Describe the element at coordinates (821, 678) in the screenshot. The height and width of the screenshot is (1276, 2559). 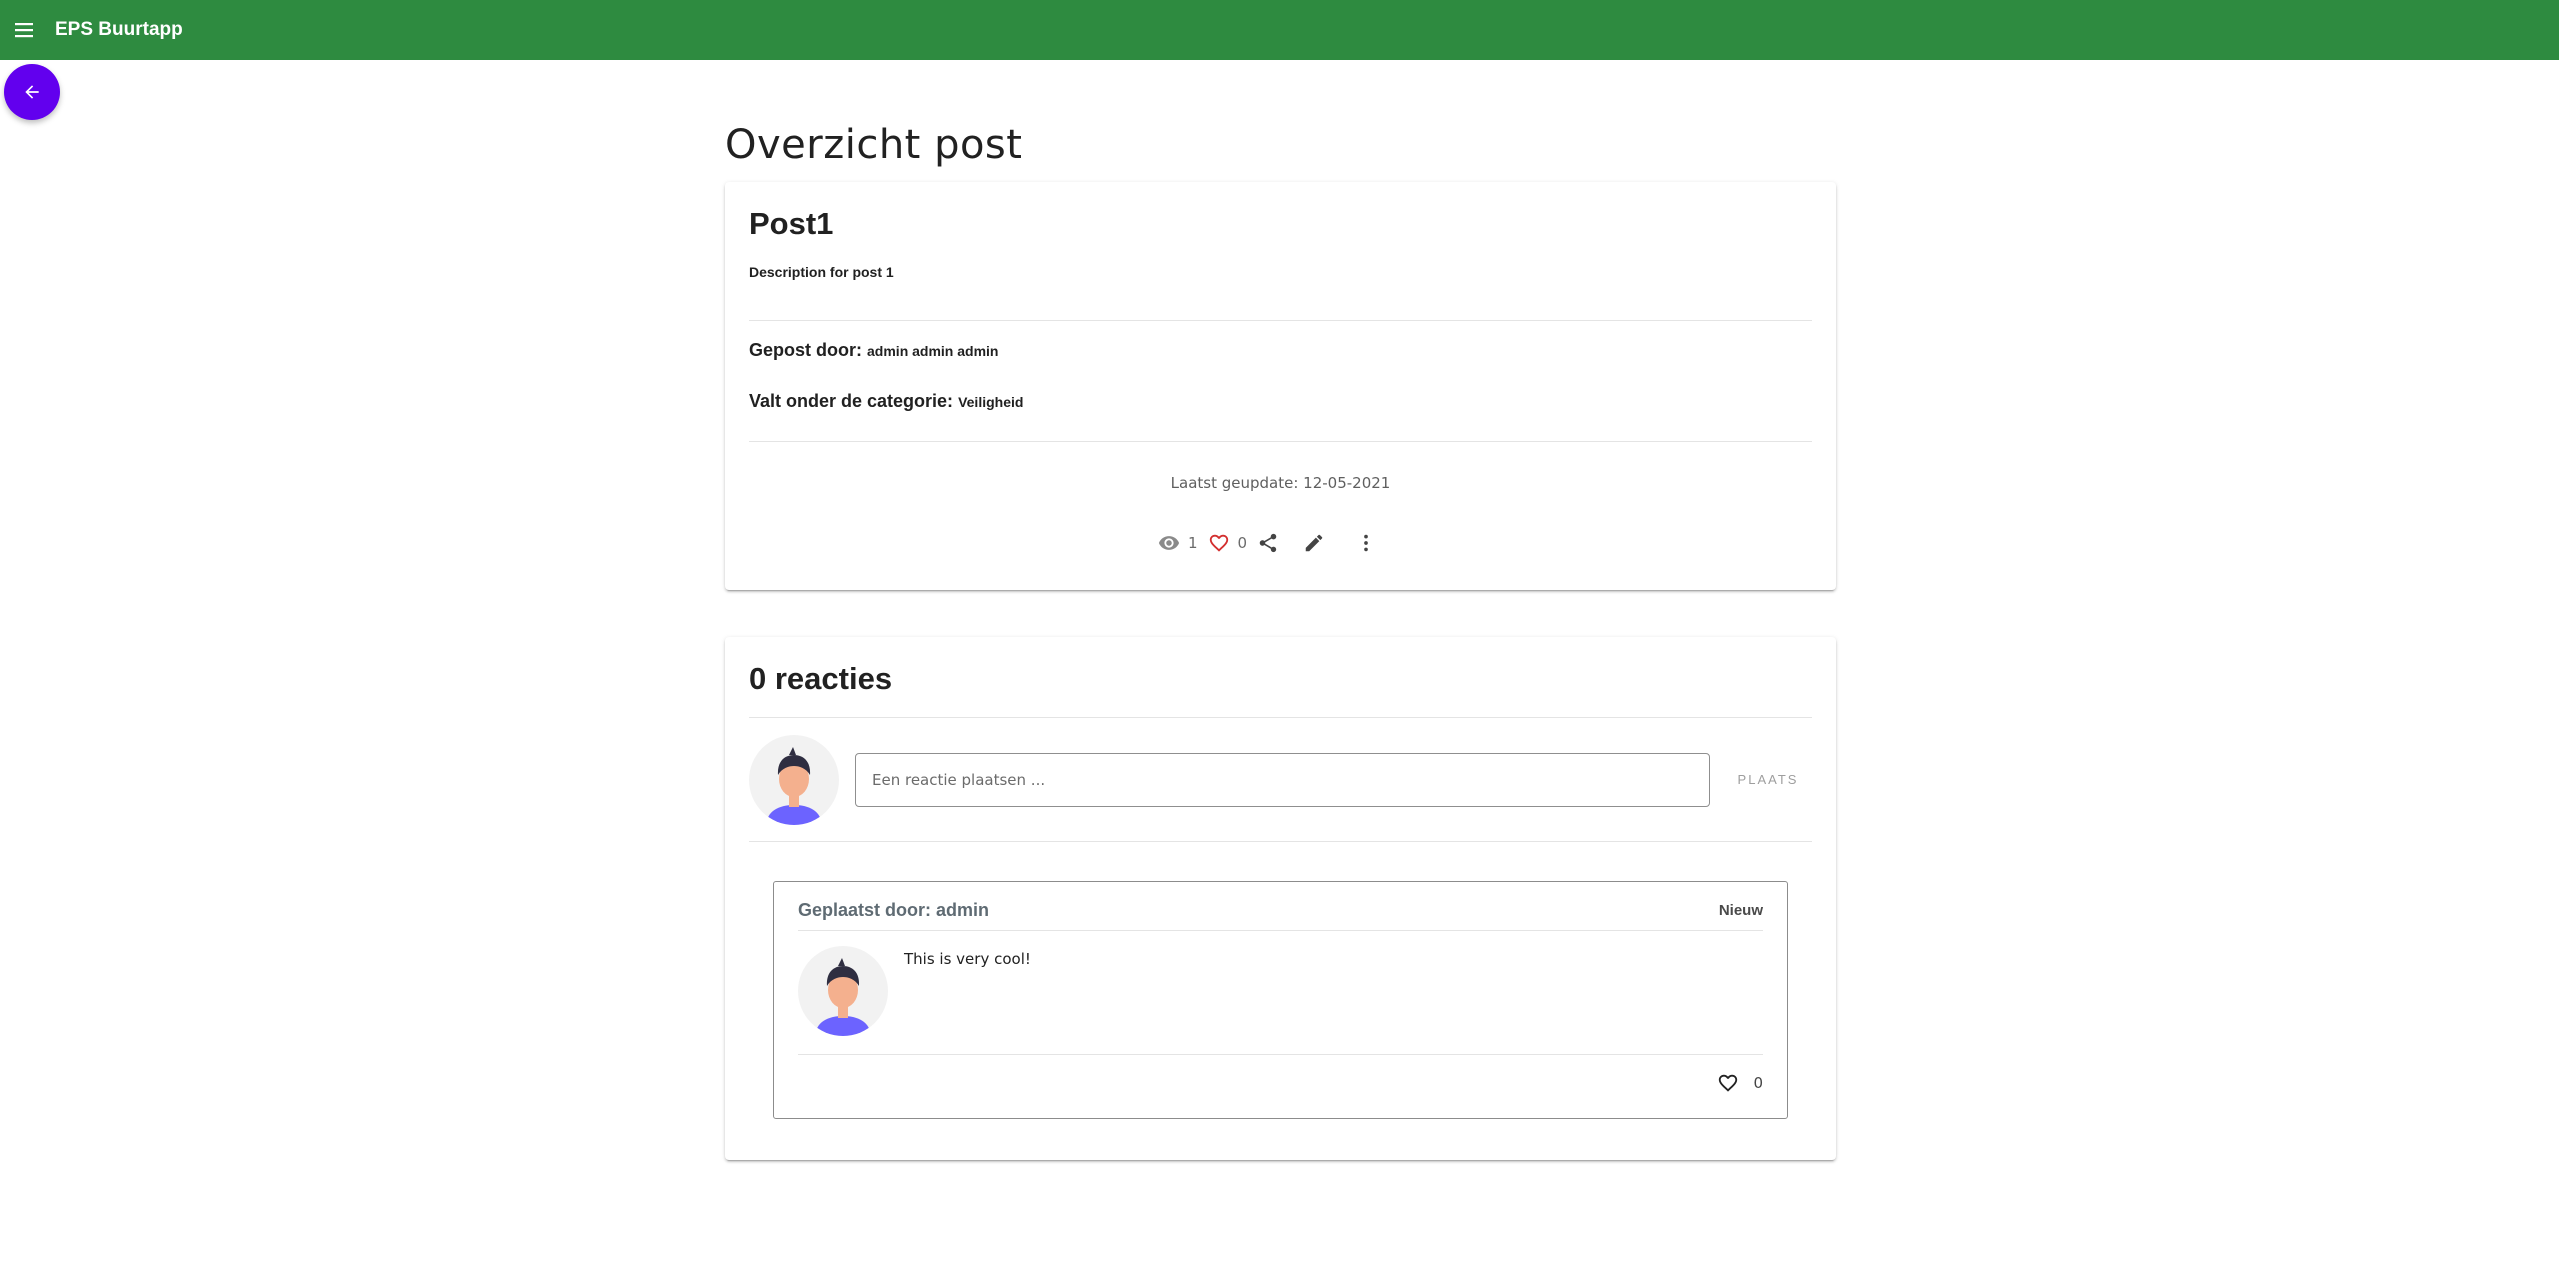
I see `comments-title: 0 reacties` at that location.